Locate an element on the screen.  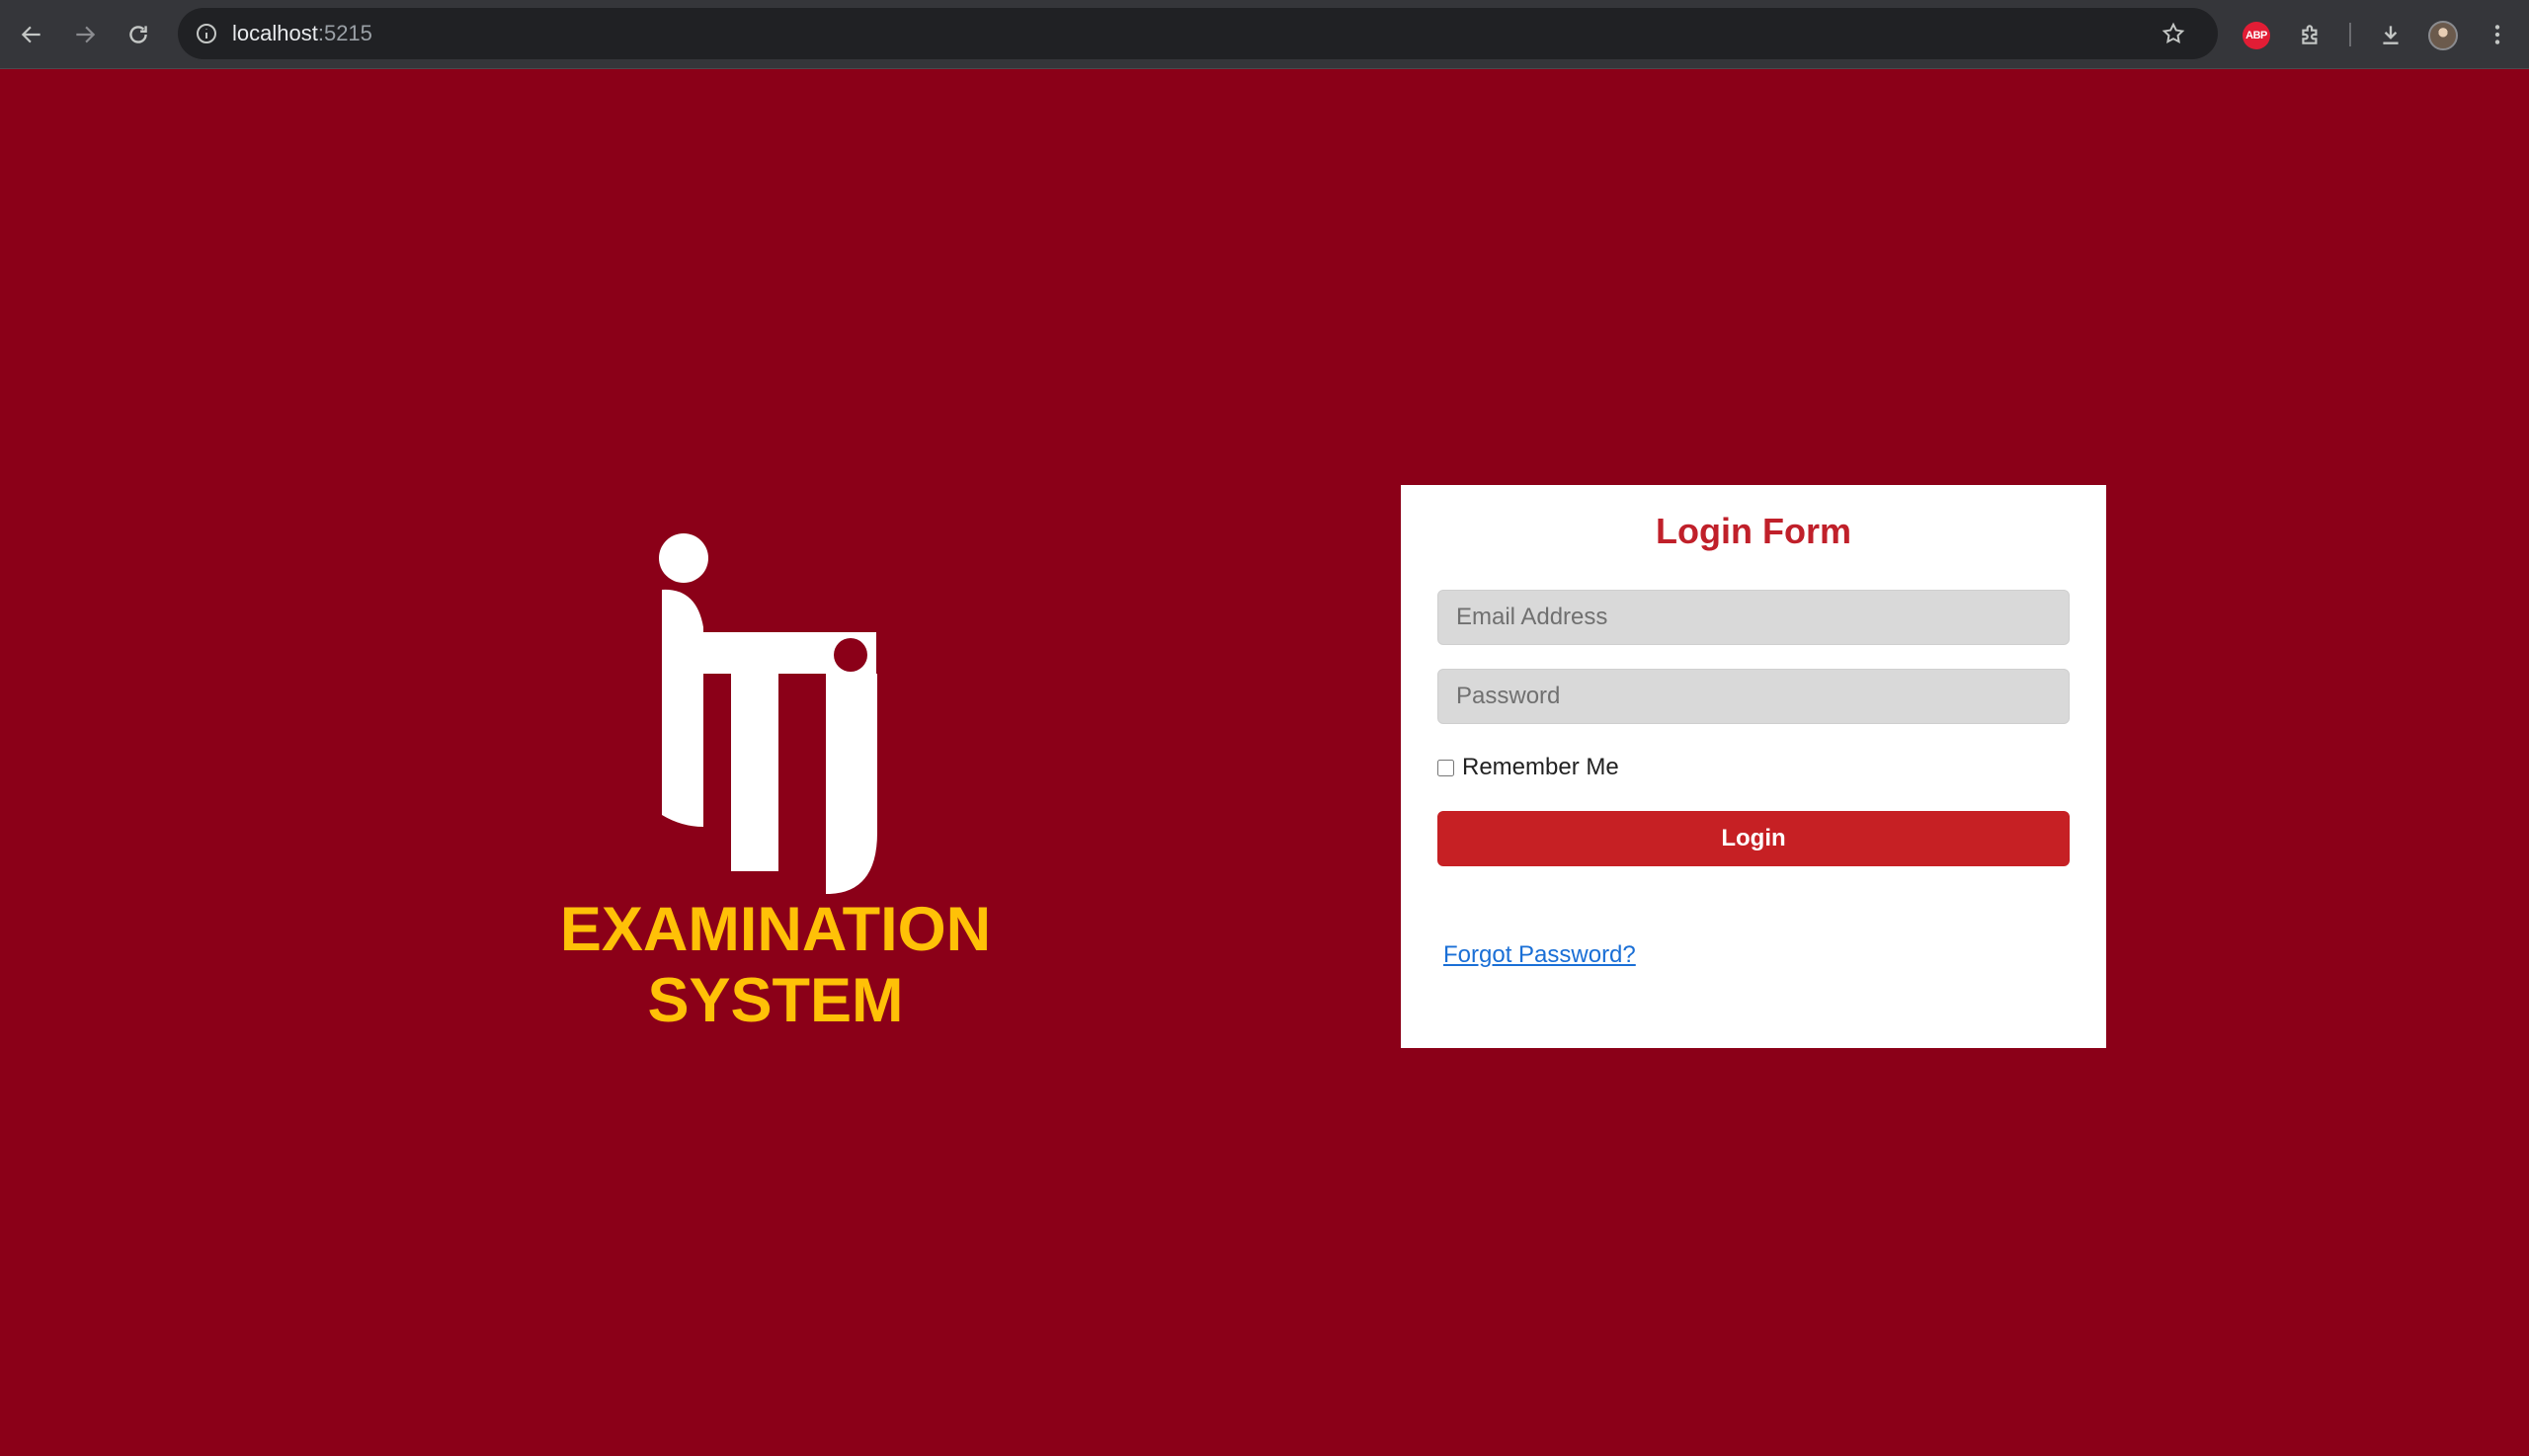
system-title-line1: EXAMINATION is located at coordinates (775, 929).